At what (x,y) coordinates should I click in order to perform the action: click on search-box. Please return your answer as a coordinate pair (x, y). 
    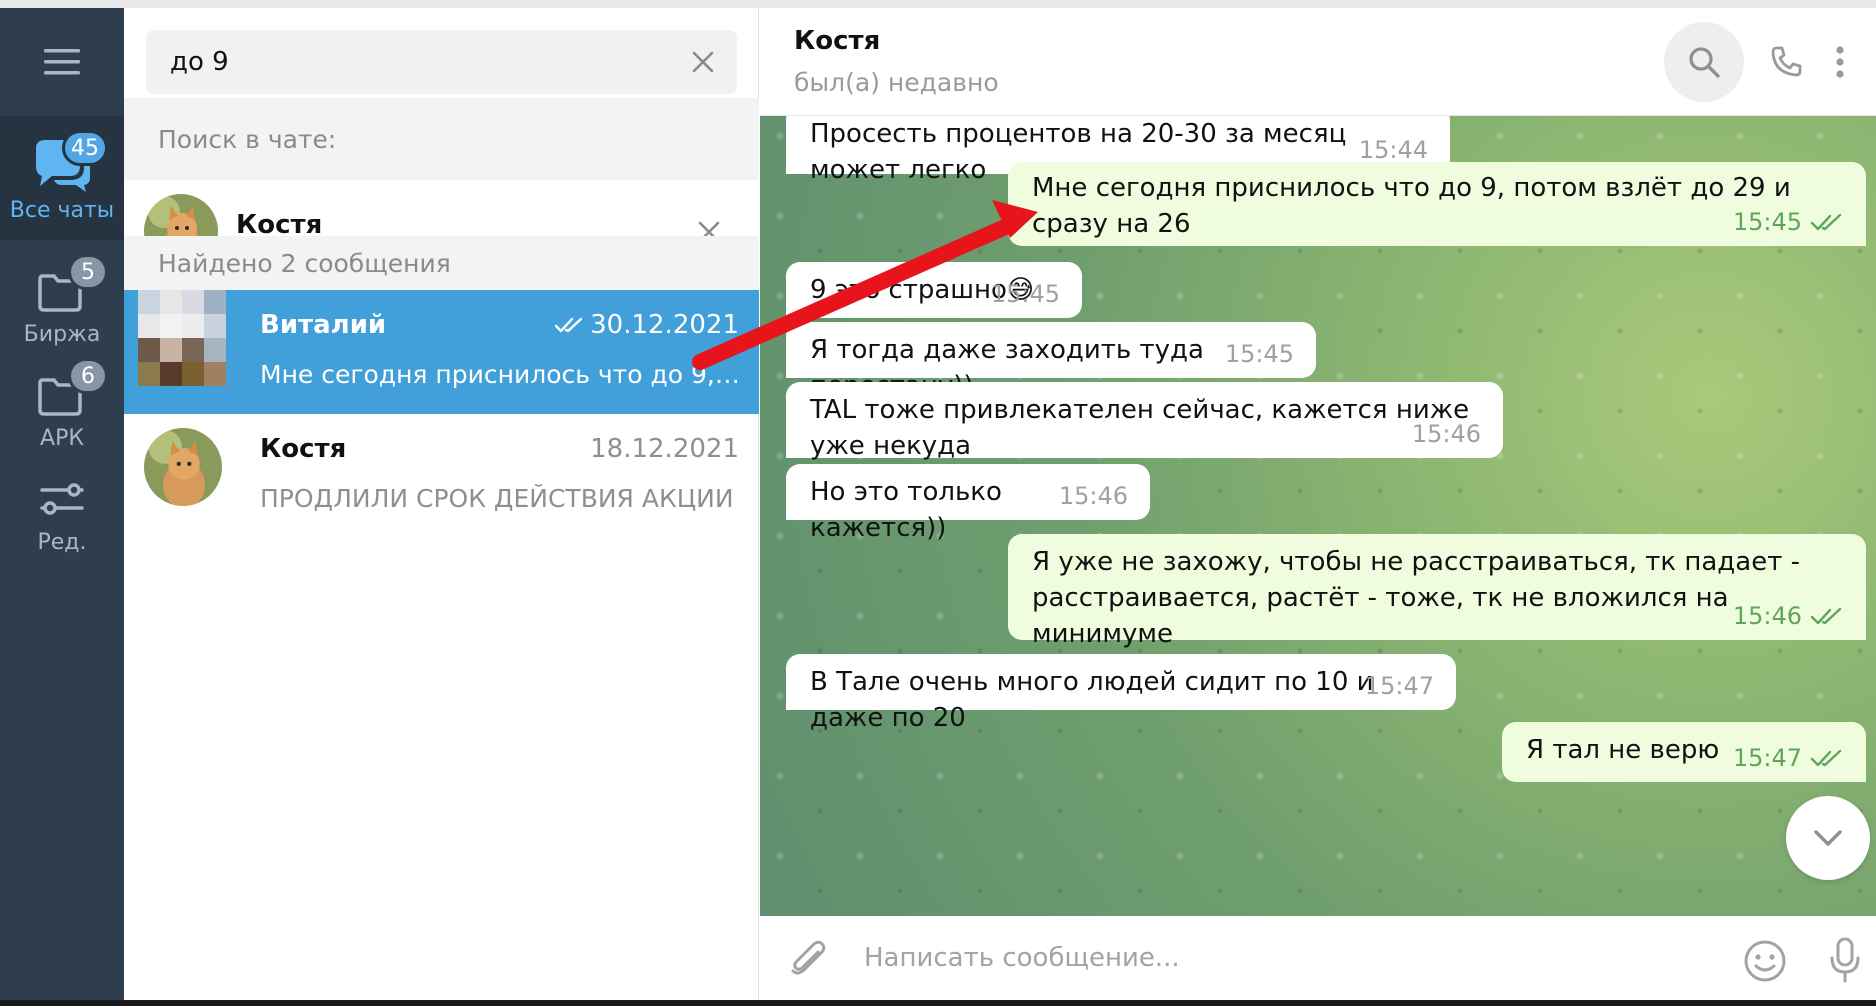
    Looking at the image, I should click on (441, 62).